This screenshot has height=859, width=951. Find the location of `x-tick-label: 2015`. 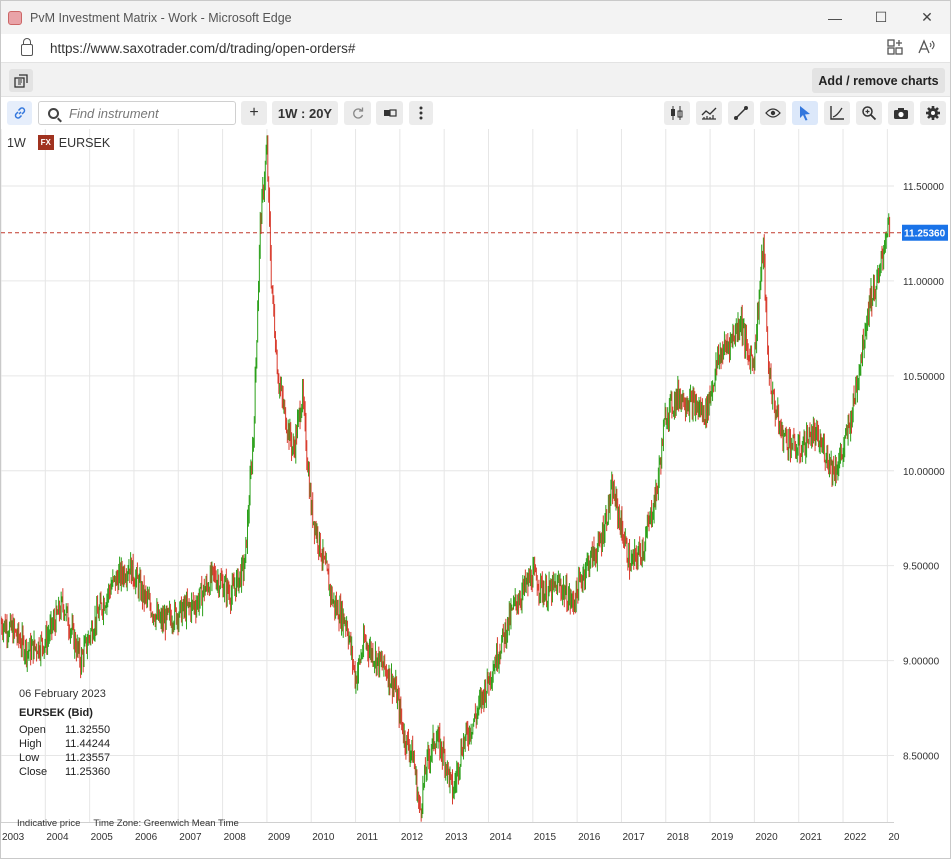

x-tick-label: 2015 is located at coordinates (545, 837).